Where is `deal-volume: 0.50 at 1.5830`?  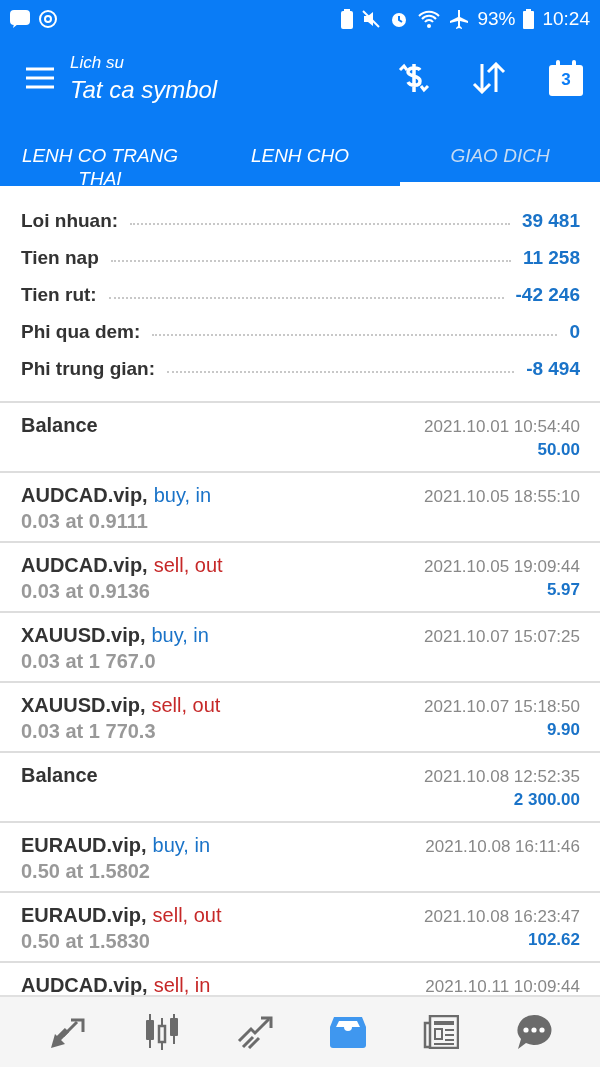
deal-volume: 0.50 at 1.5830 is located at coordinates (86, 941).